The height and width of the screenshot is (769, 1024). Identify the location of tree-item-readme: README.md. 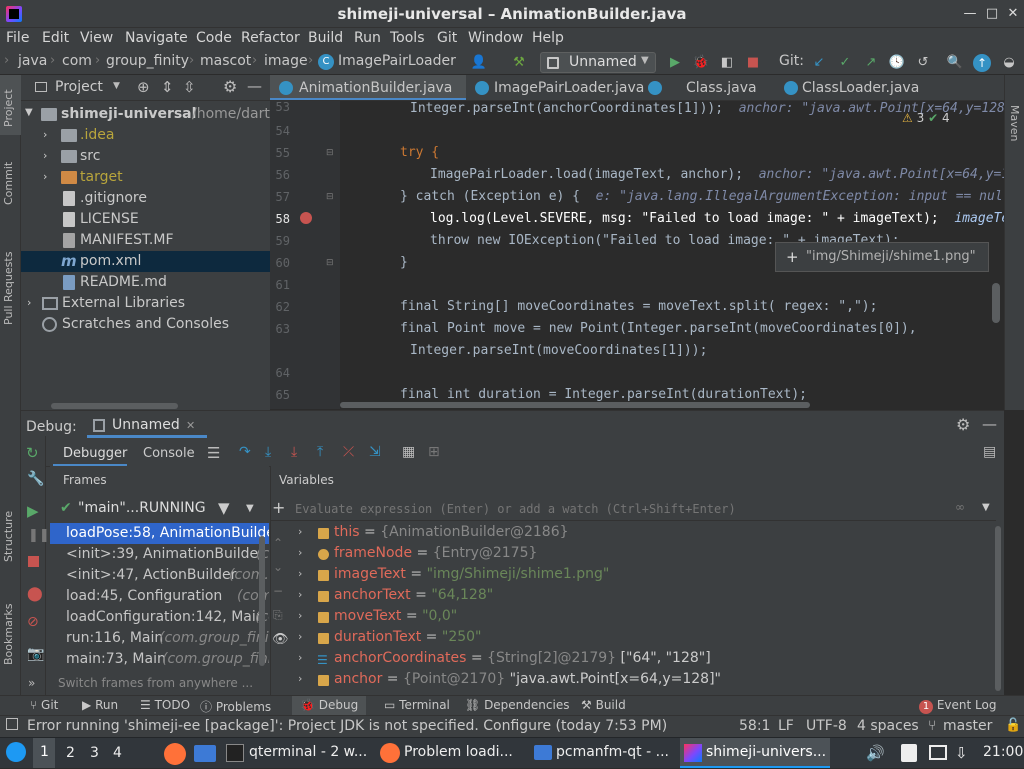
(145, 282).